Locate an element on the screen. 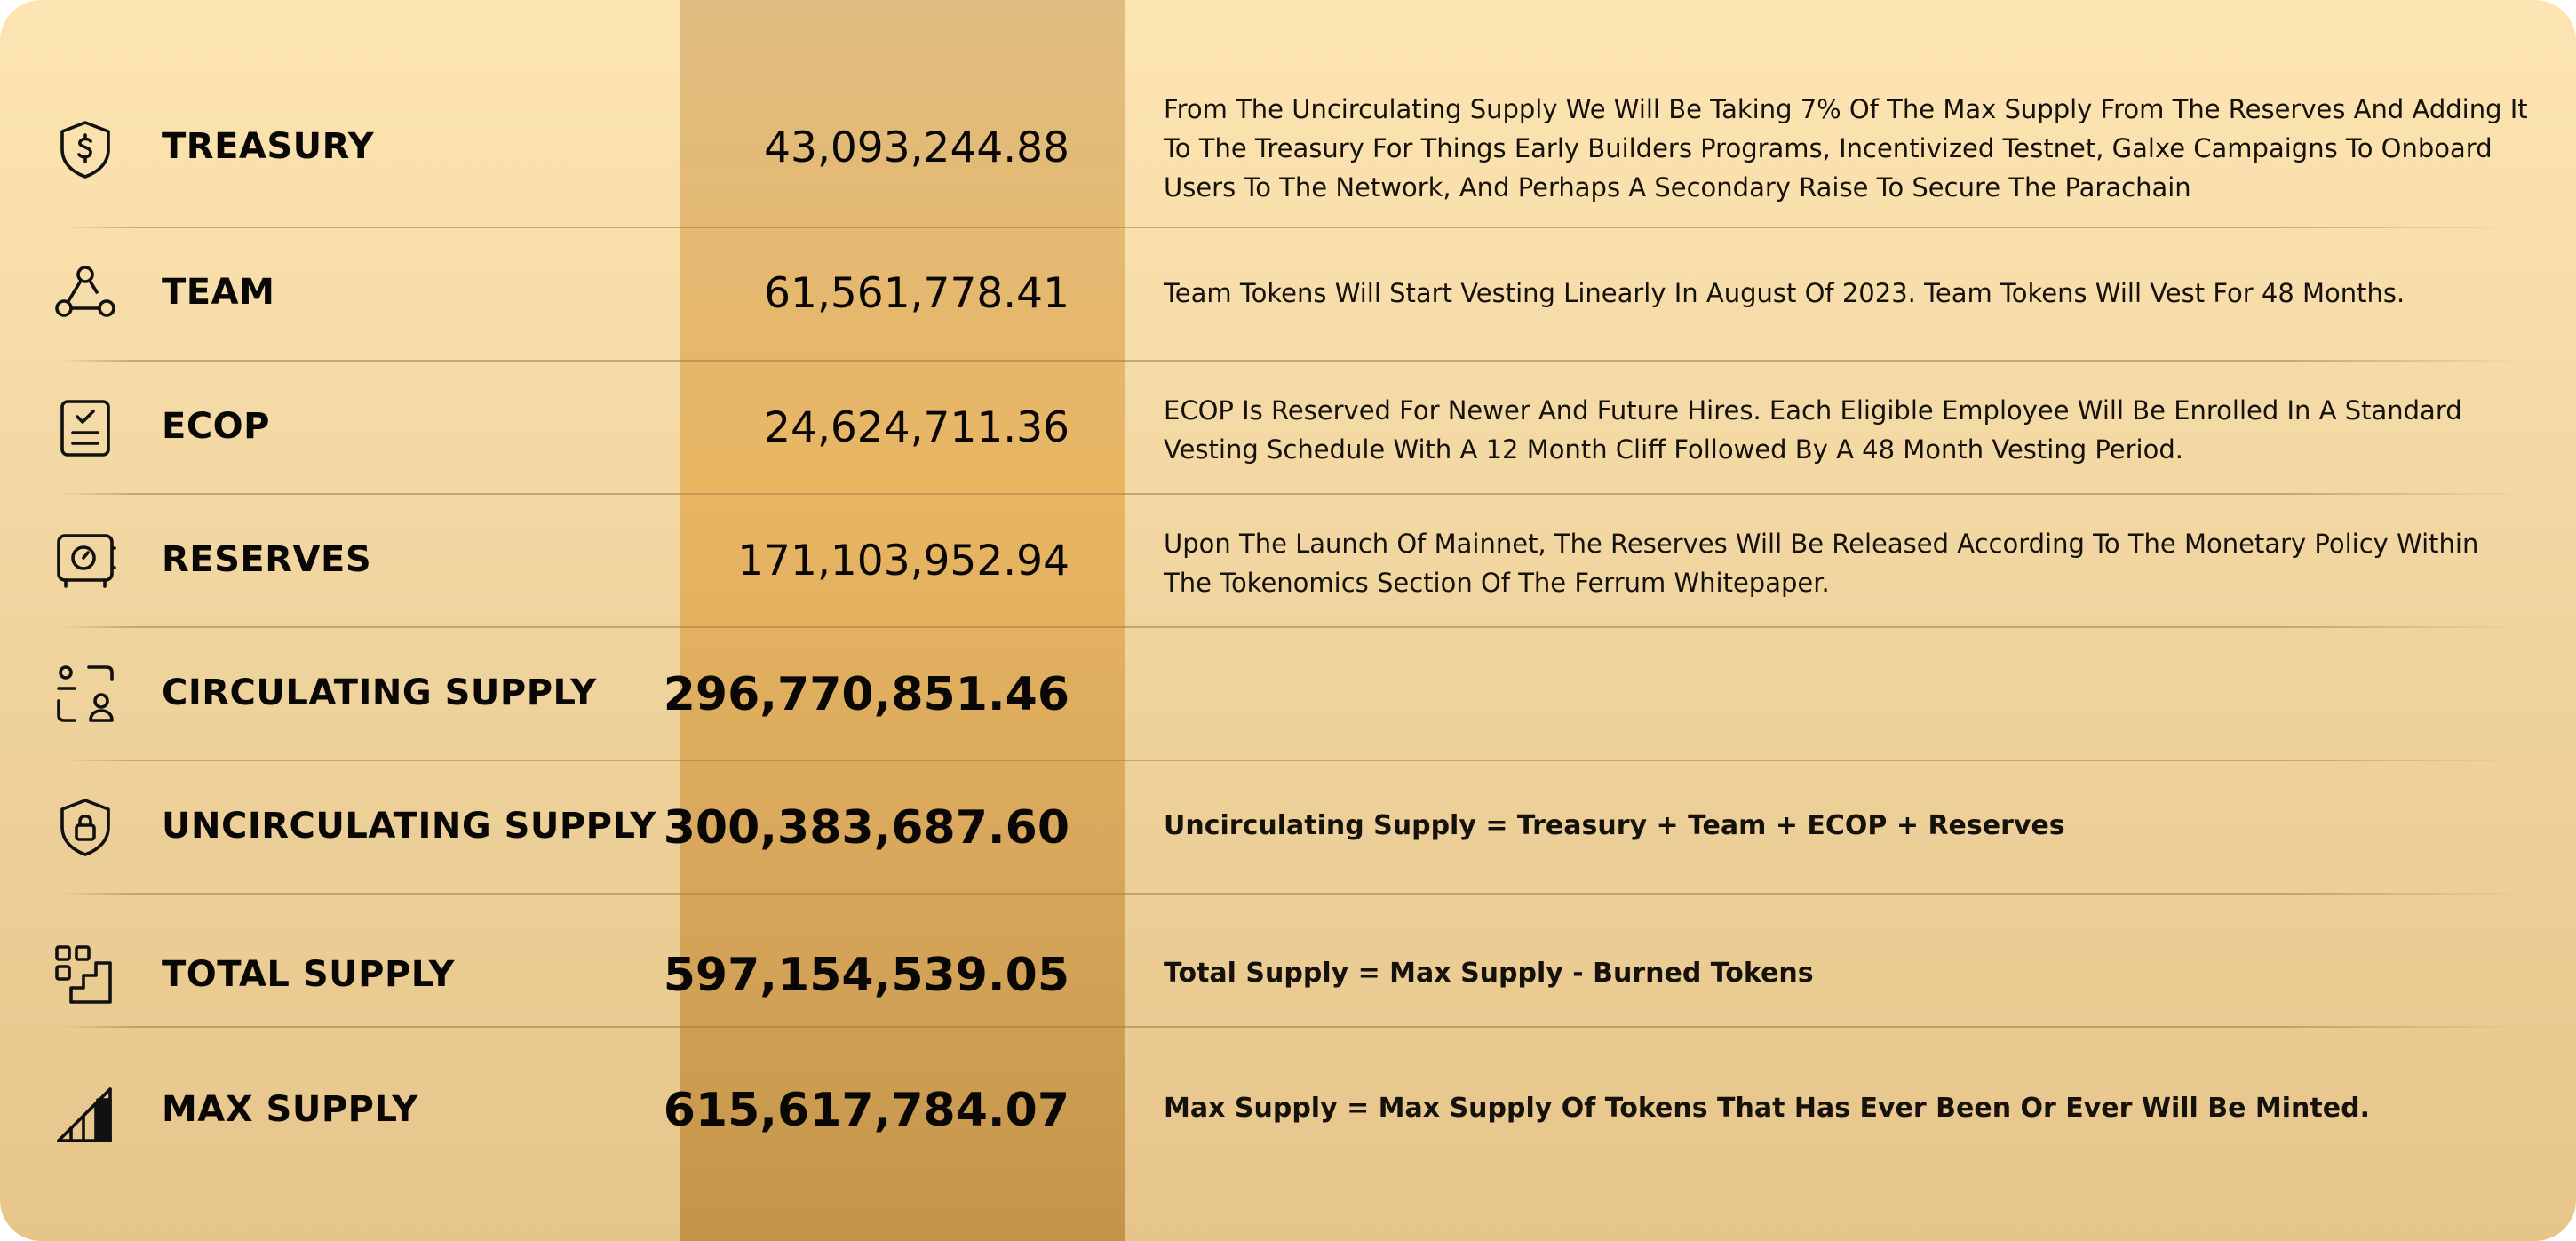 This screenshot has width=2576, height=1241. row-label: UNCIRCULATING SUPPLY is located at coordinates (409, 827).